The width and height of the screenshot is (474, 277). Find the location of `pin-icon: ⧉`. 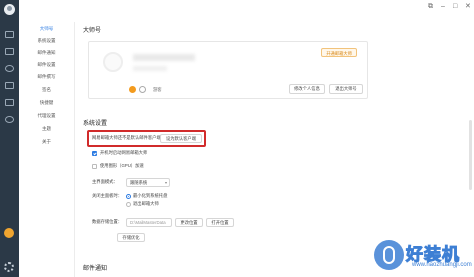

pin-icon: ⧉ is located at coordinates (430, 6).